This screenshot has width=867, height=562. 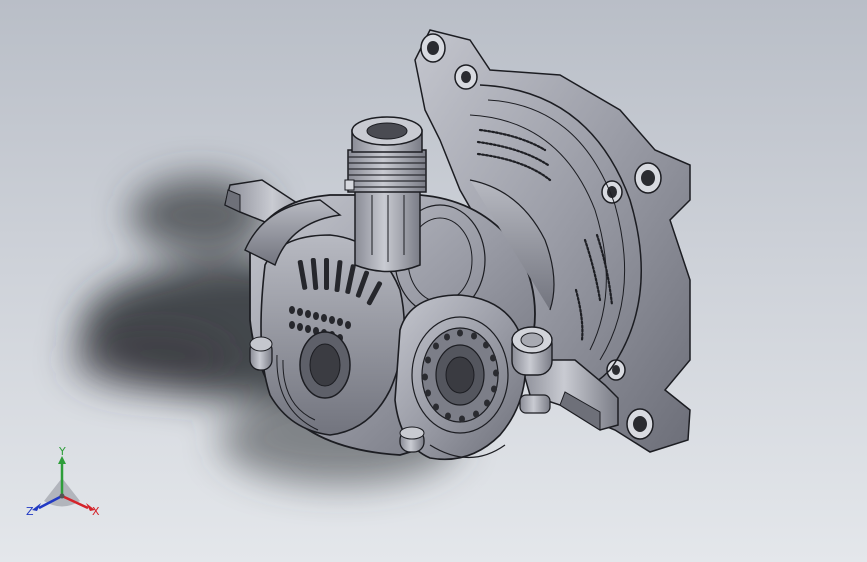 What do you see at coordinates (261, 353) in the screenshot?
I see `left-stub` at bounding box center [261, 353].